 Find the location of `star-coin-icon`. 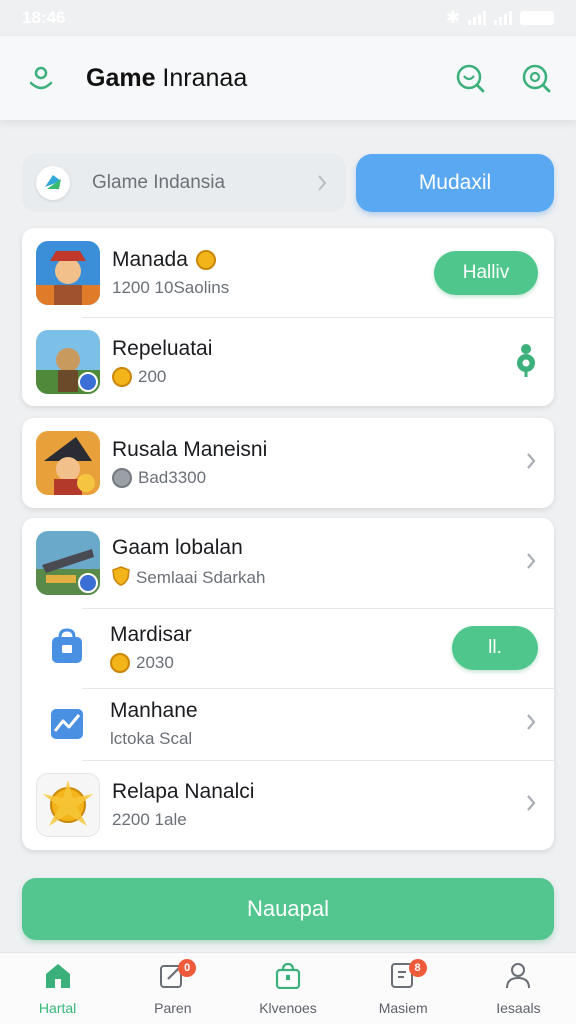

star-coin-icon is located at coordinates (68, 805).